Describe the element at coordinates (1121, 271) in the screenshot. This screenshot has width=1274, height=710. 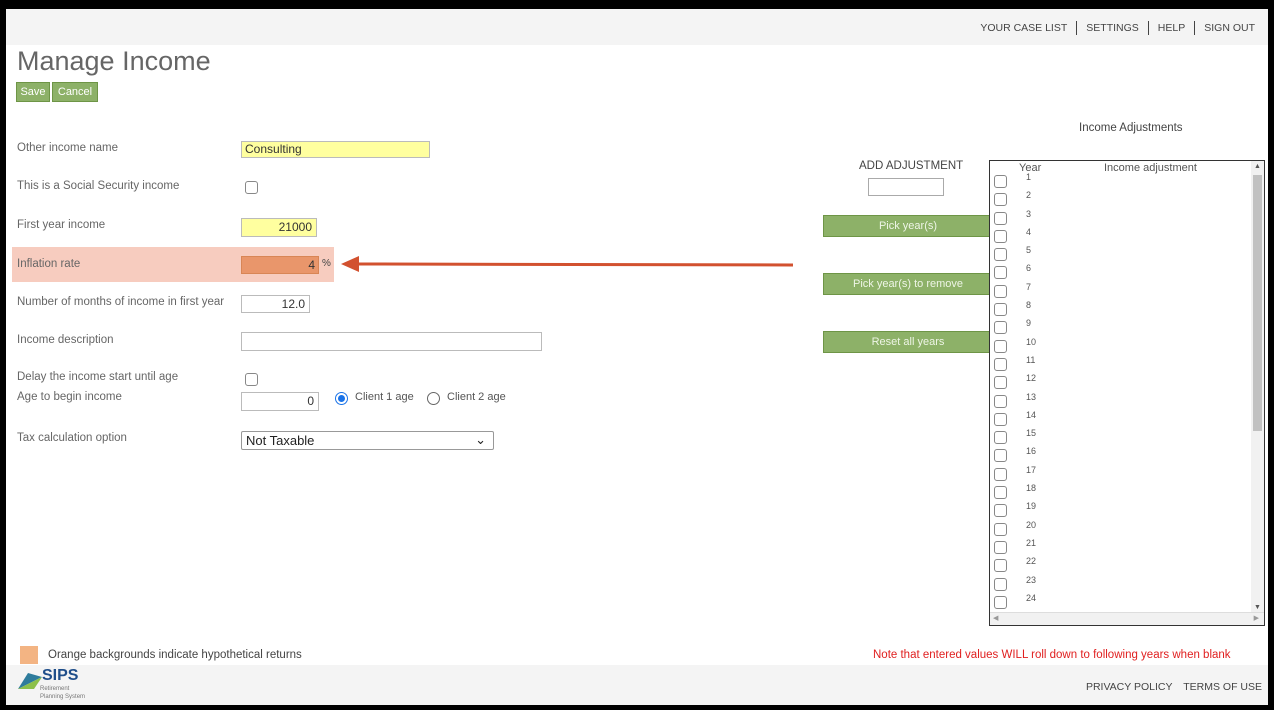
I see `adjustment-row: 6` at that location.